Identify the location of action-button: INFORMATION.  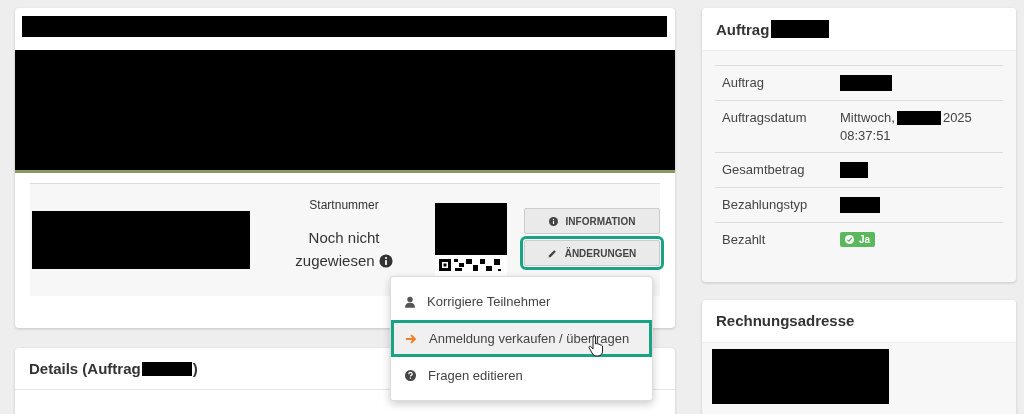
(592, 221).